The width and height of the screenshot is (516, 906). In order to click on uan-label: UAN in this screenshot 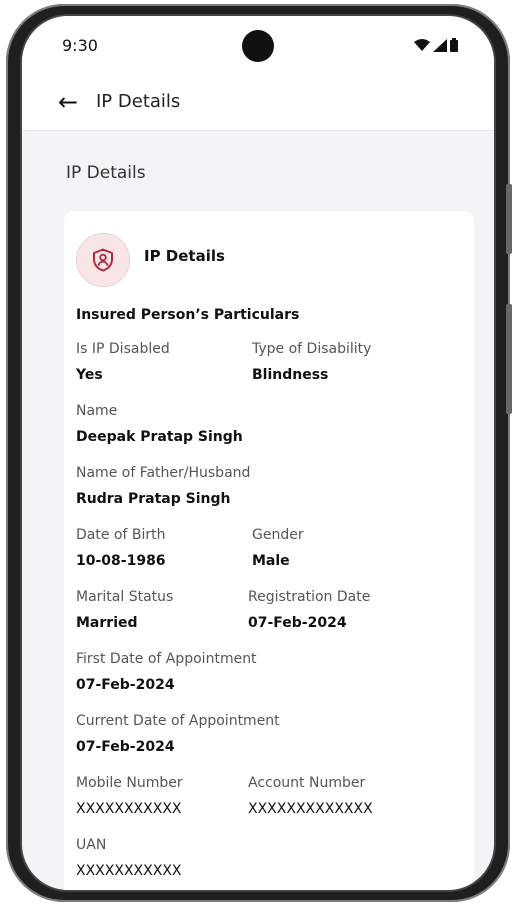, I will do `click(91, 845)`.